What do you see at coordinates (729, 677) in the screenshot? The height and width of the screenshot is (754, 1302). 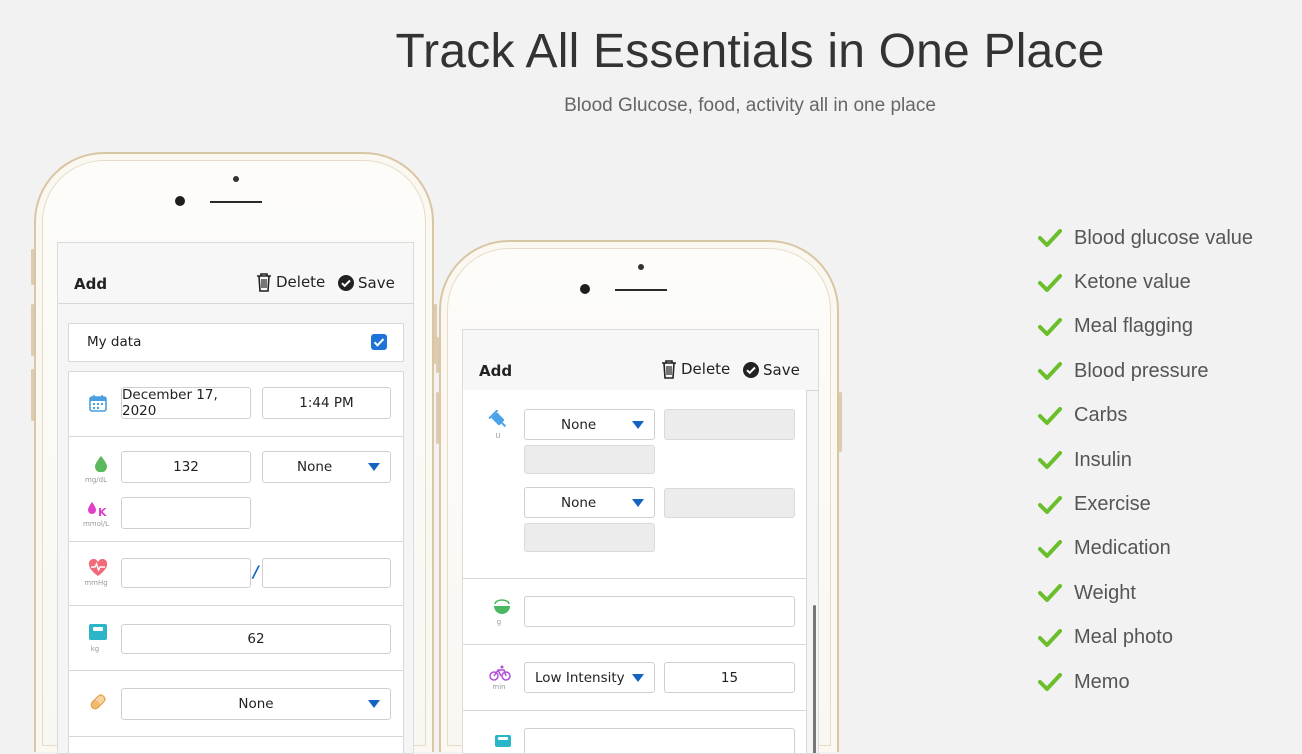 I see `exercise-minutes-input: 15` at bounding box center [729, 677].